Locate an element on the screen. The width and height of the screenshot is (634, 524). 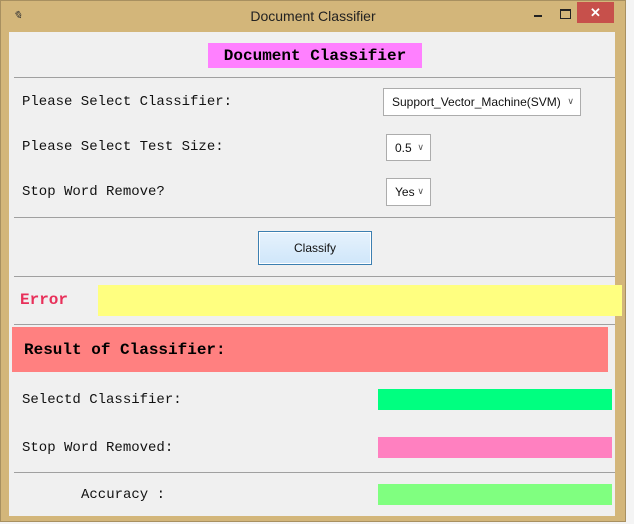
accuracy-label: Accuracy : is located at coordinates (123, 495).